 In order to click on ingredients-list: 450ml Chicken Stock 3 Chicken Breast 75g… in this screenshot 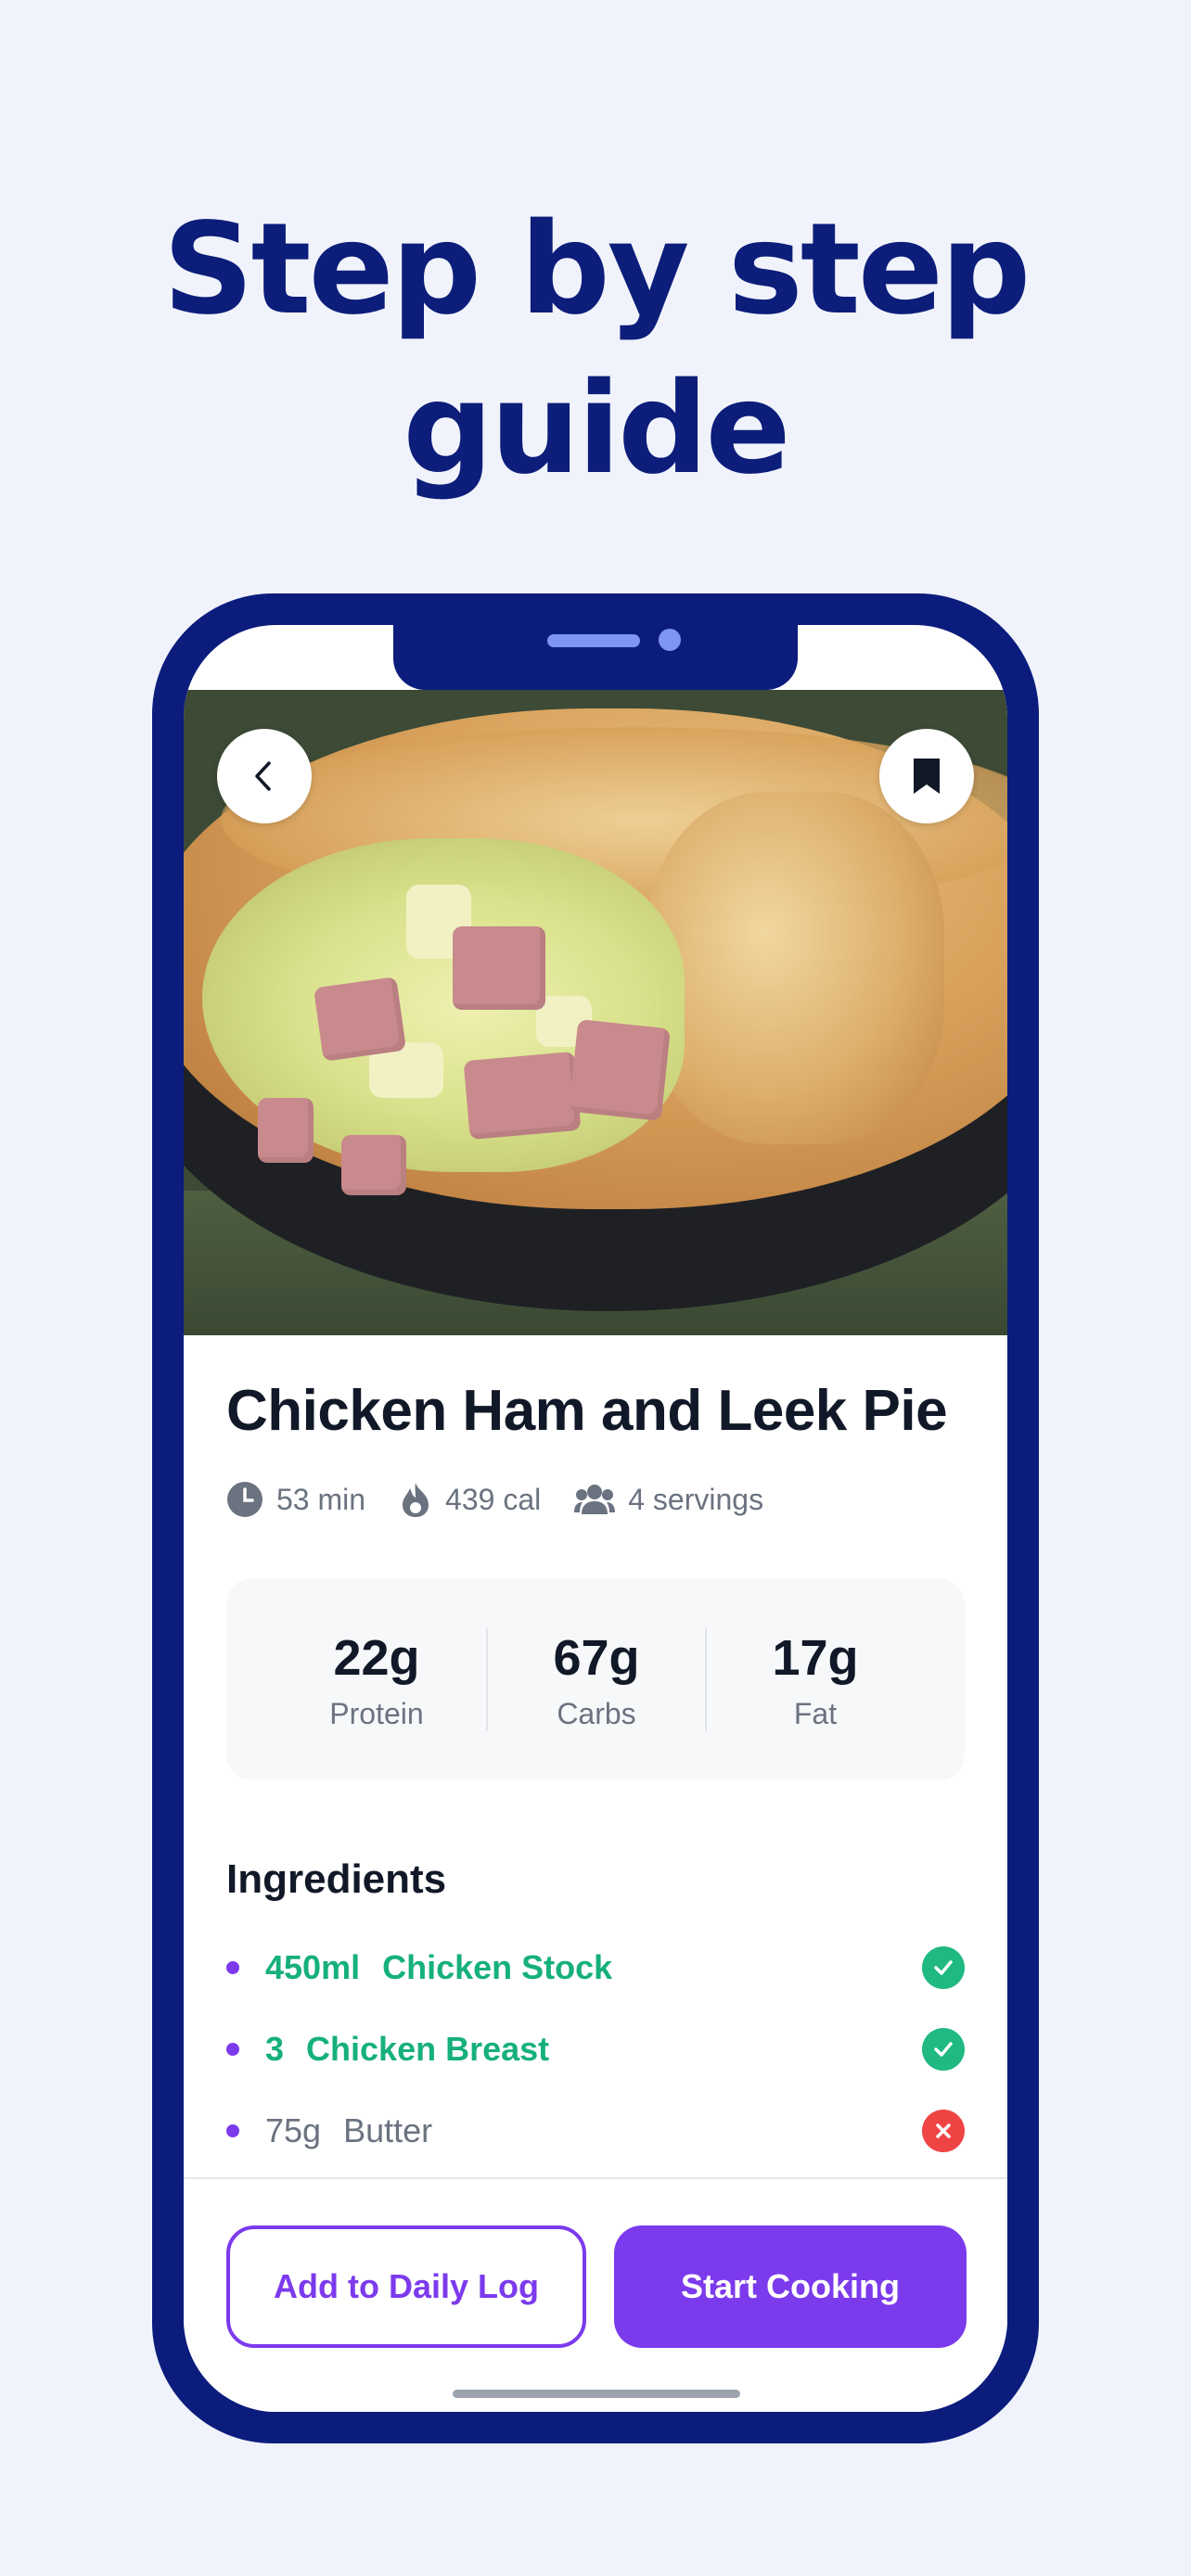, I will do `click(595, 2049)`.